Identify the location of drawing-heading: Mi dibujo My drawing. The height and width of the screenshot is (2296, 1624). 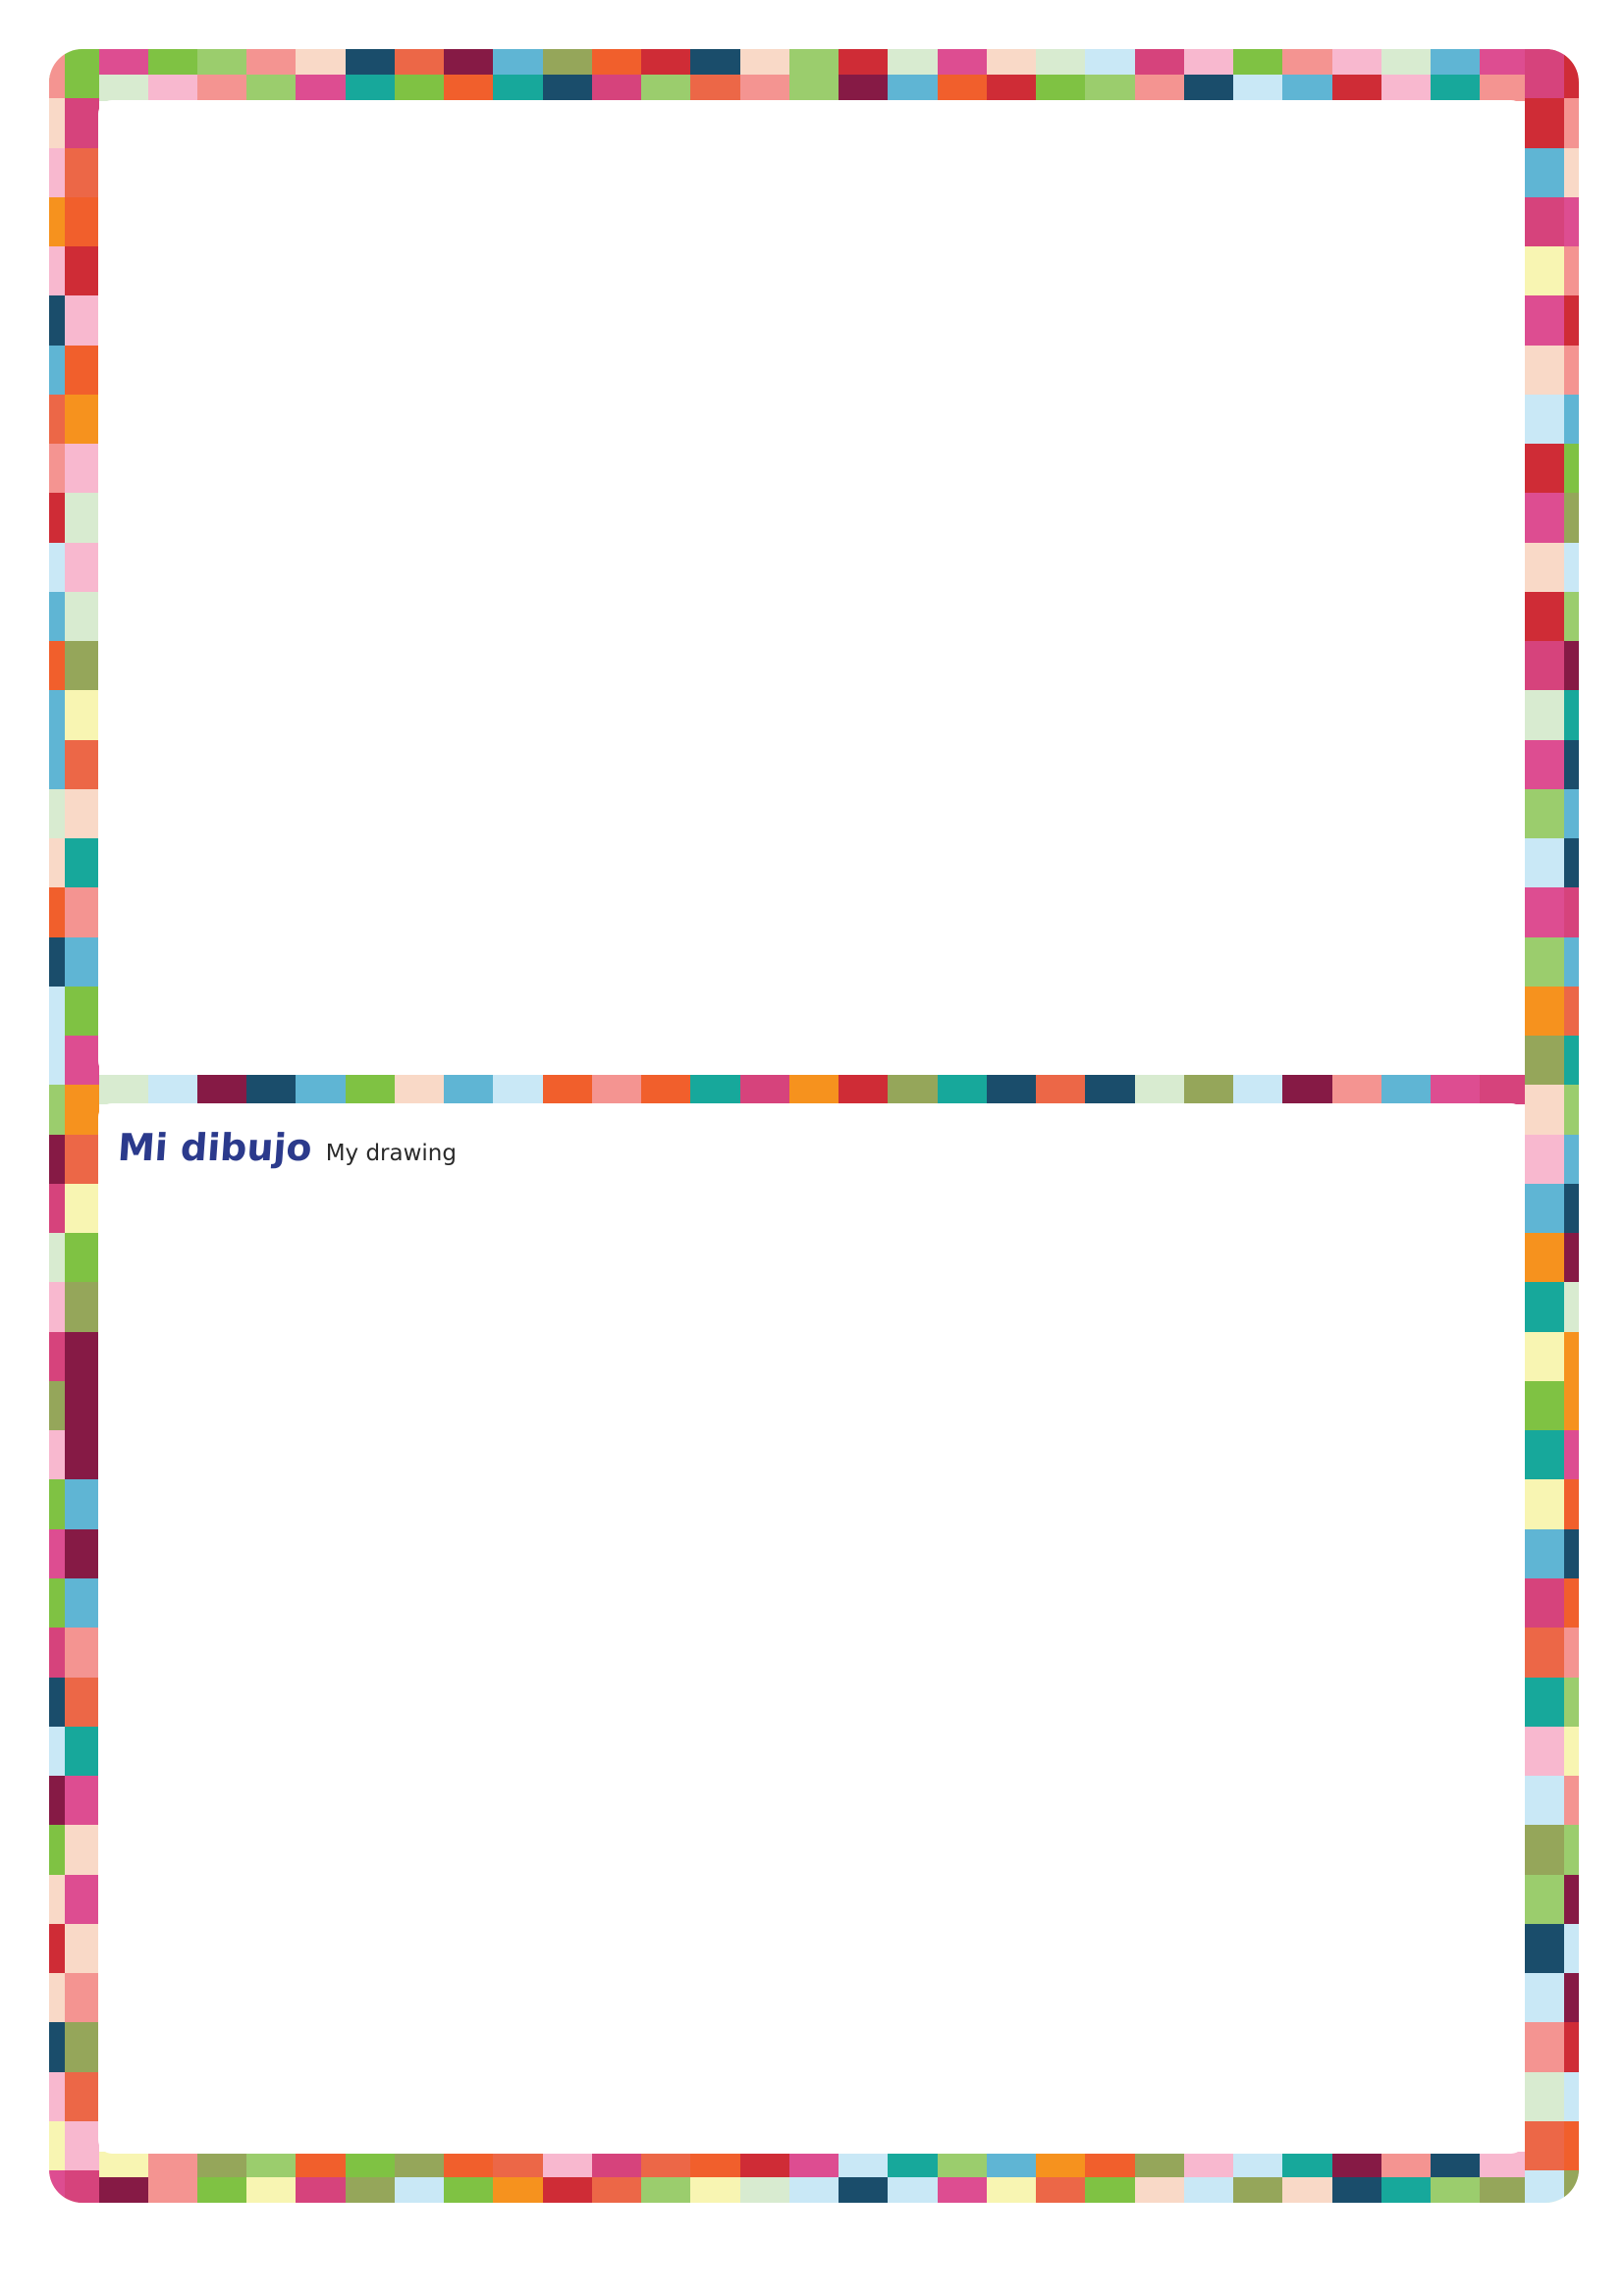
(286, 1147).